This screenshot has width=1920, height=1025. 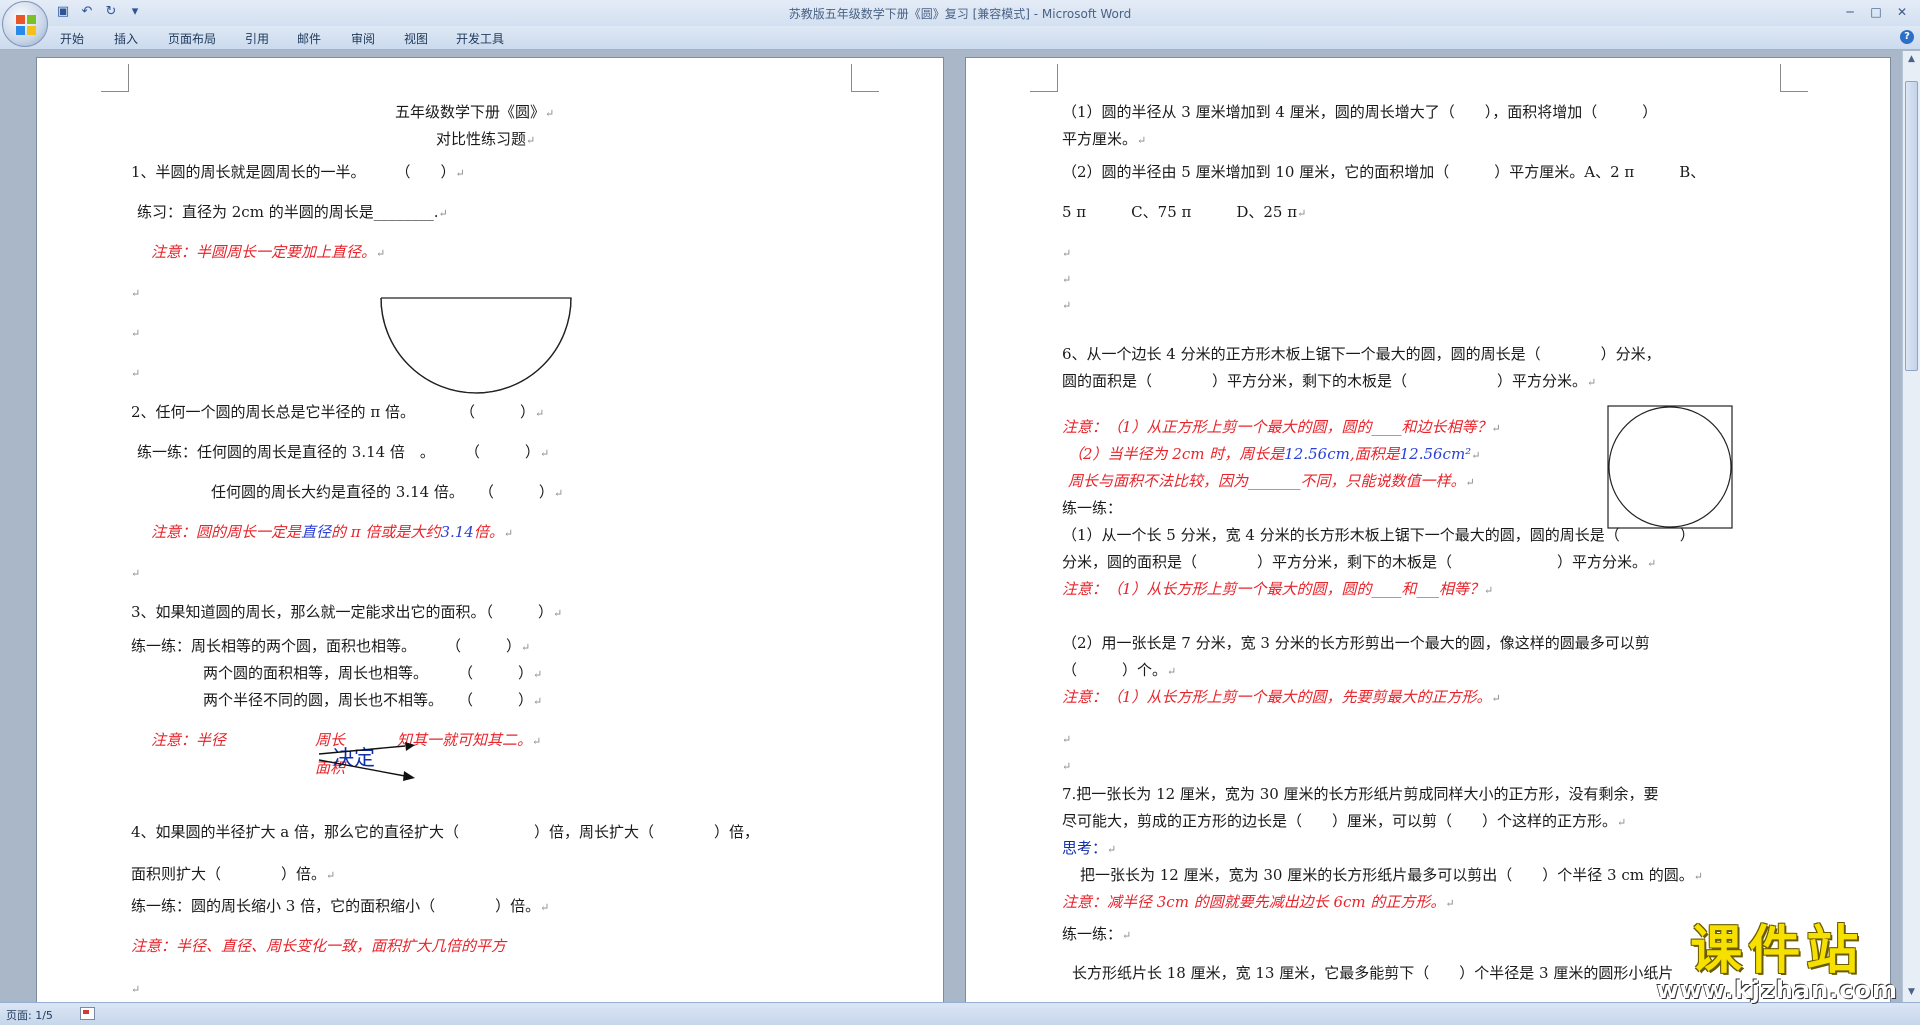 I want to click on note-6-practice-2: 注意：（1）从长方形上剪一个最大的圆，先要剪最大的正方形。↵, so click(x=1281, y=697).